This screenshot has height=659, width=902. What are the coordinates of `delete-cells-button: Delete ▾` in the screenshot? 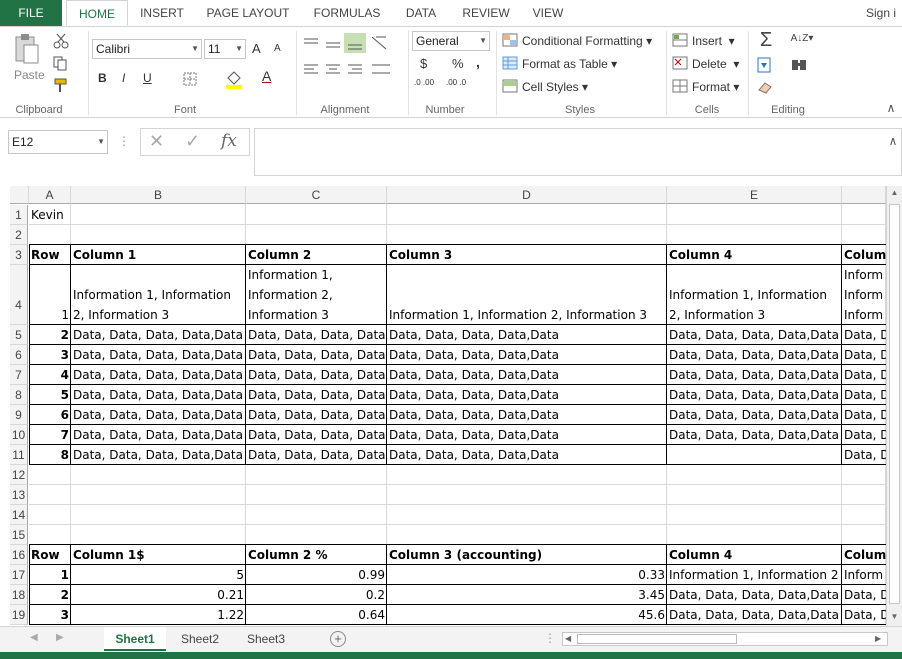 It's located at (715, 64).